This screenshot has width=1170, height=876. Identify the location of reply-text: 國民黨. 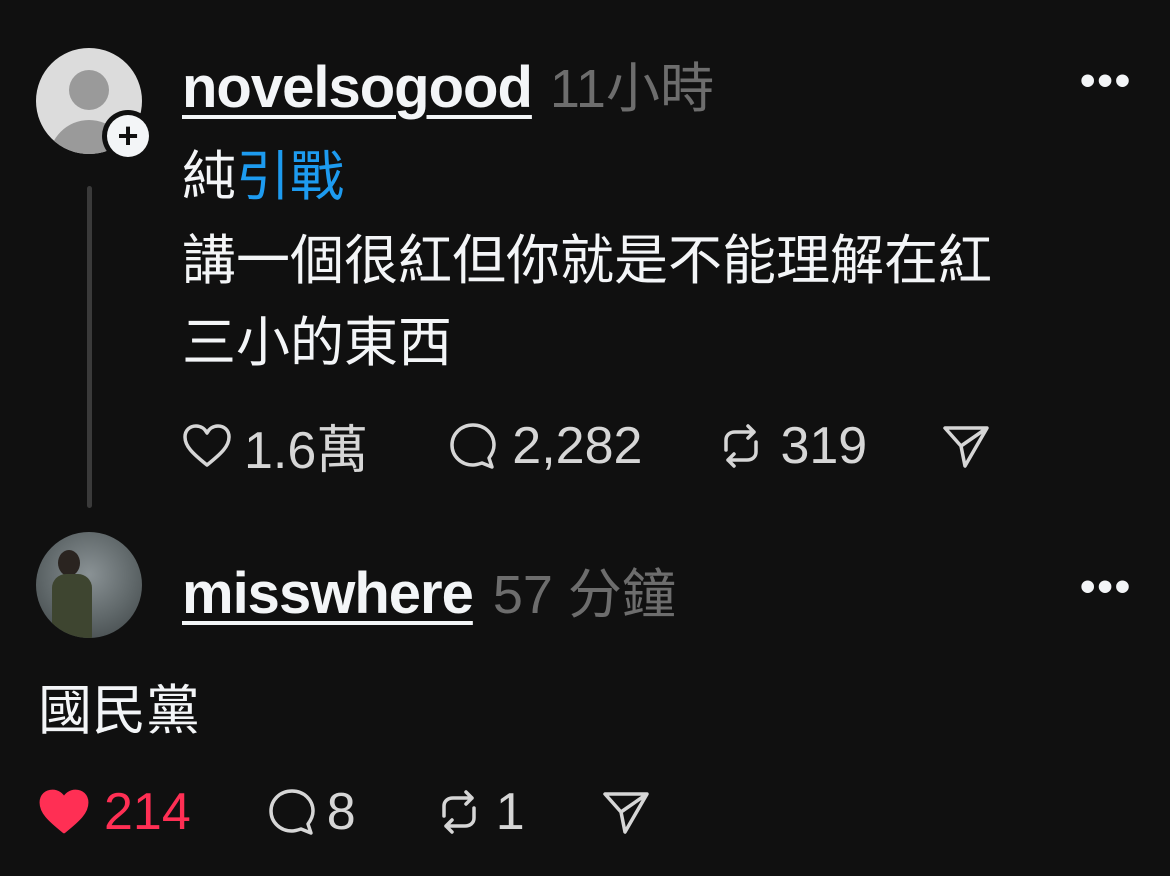
(119, 711).